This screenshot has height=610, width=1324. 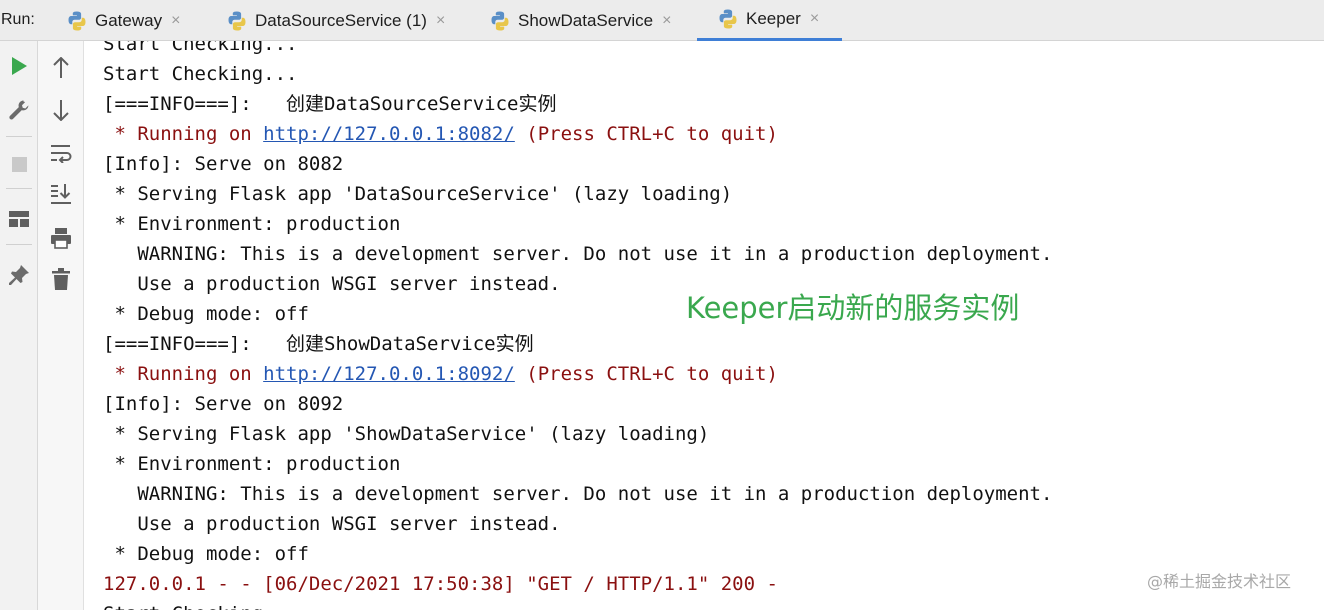 What do you see at coordinates (61, 110) in the screenshot?
I see `scroll-down-icon` at bounding box center [61, 110].